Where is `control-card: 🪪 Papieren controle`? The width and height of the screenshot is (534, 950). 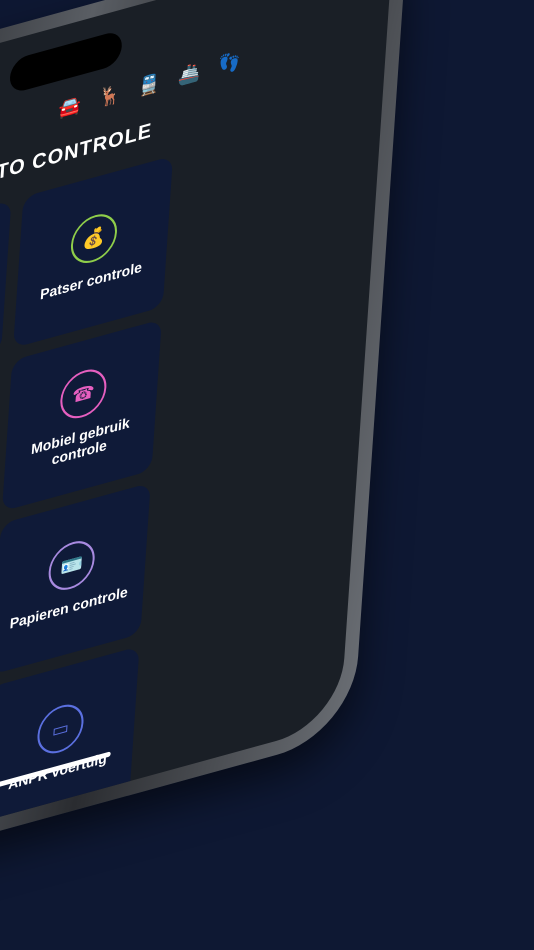 control-card: 🪪 Papieren controle is located at coordinates (75, 578).